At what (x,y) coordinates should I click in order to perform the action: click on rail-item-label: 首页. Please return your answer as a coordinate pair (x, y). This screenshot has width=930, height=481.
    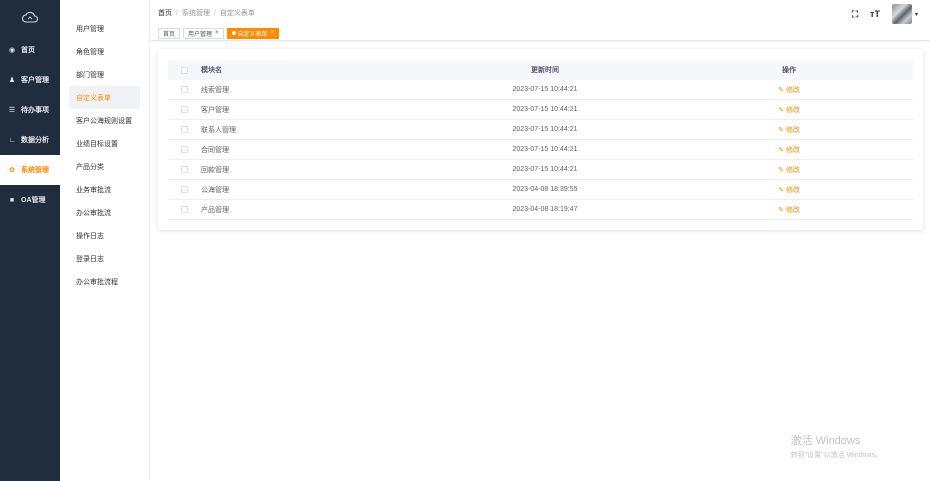
    Looking at the image, I should click on (28, 50).